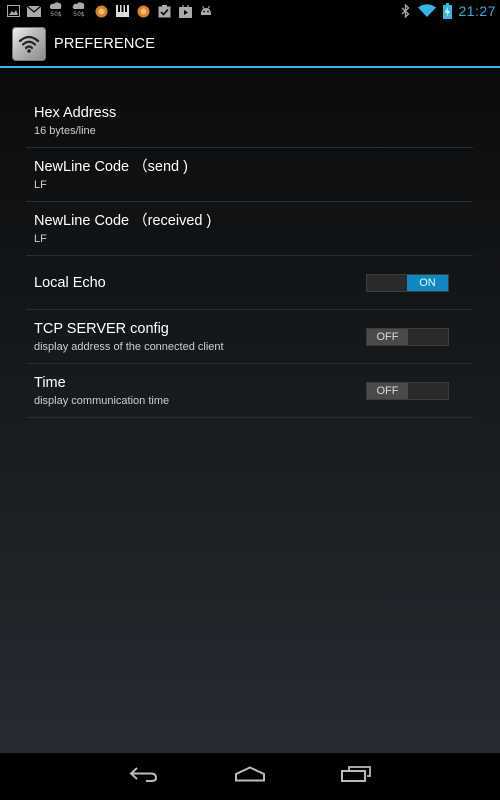 This screenshot has width=500, height=800. I want to click on pref-summary: 16 bytes/line, so click(65, 130).